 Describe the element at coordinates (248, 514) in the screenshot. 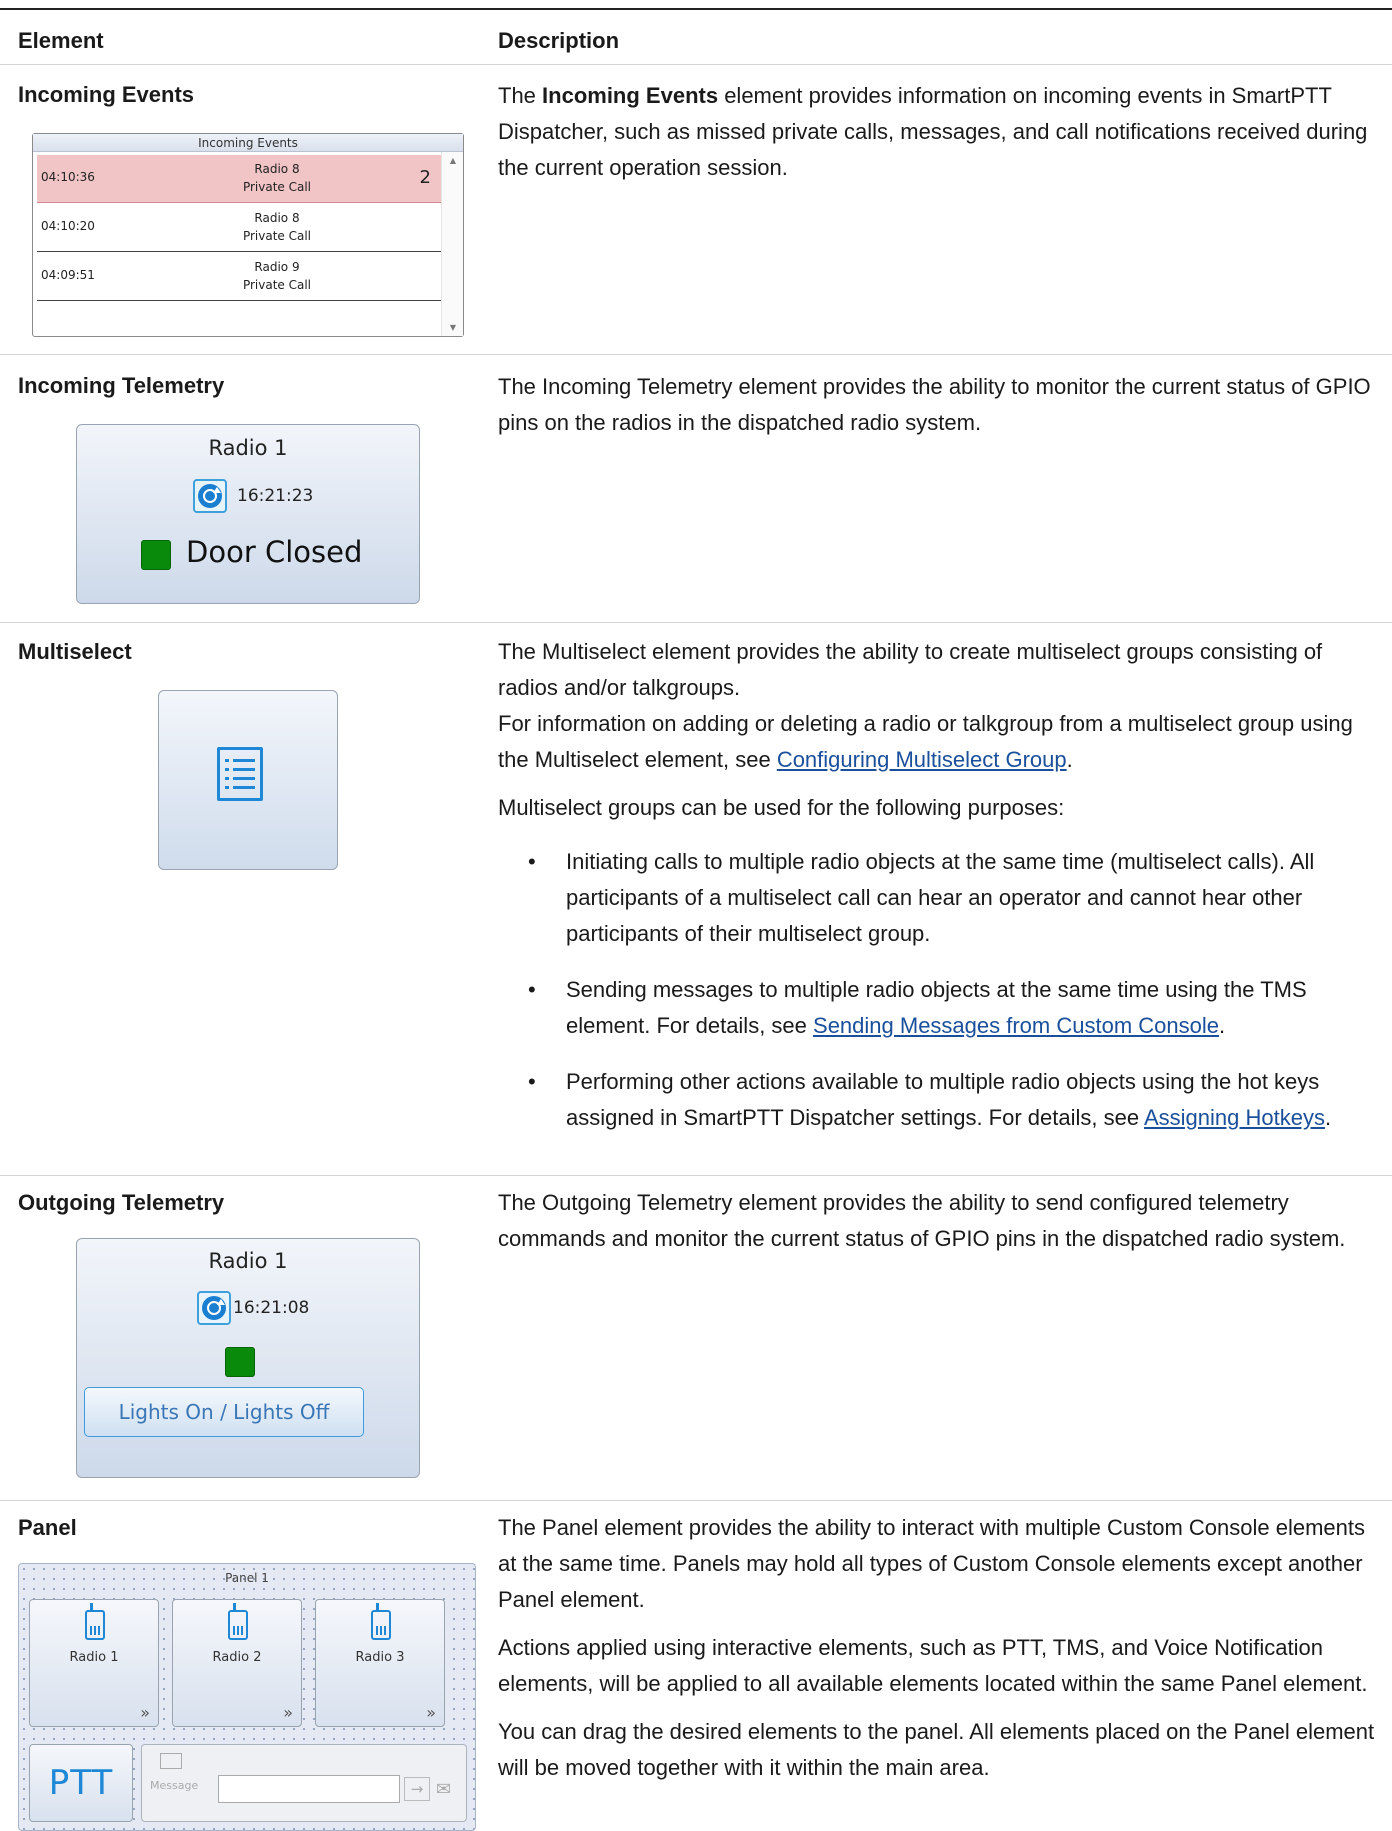

I see `incoming-telemetry-widget: Radio 1 16:21:23 Door Closed` at that location.